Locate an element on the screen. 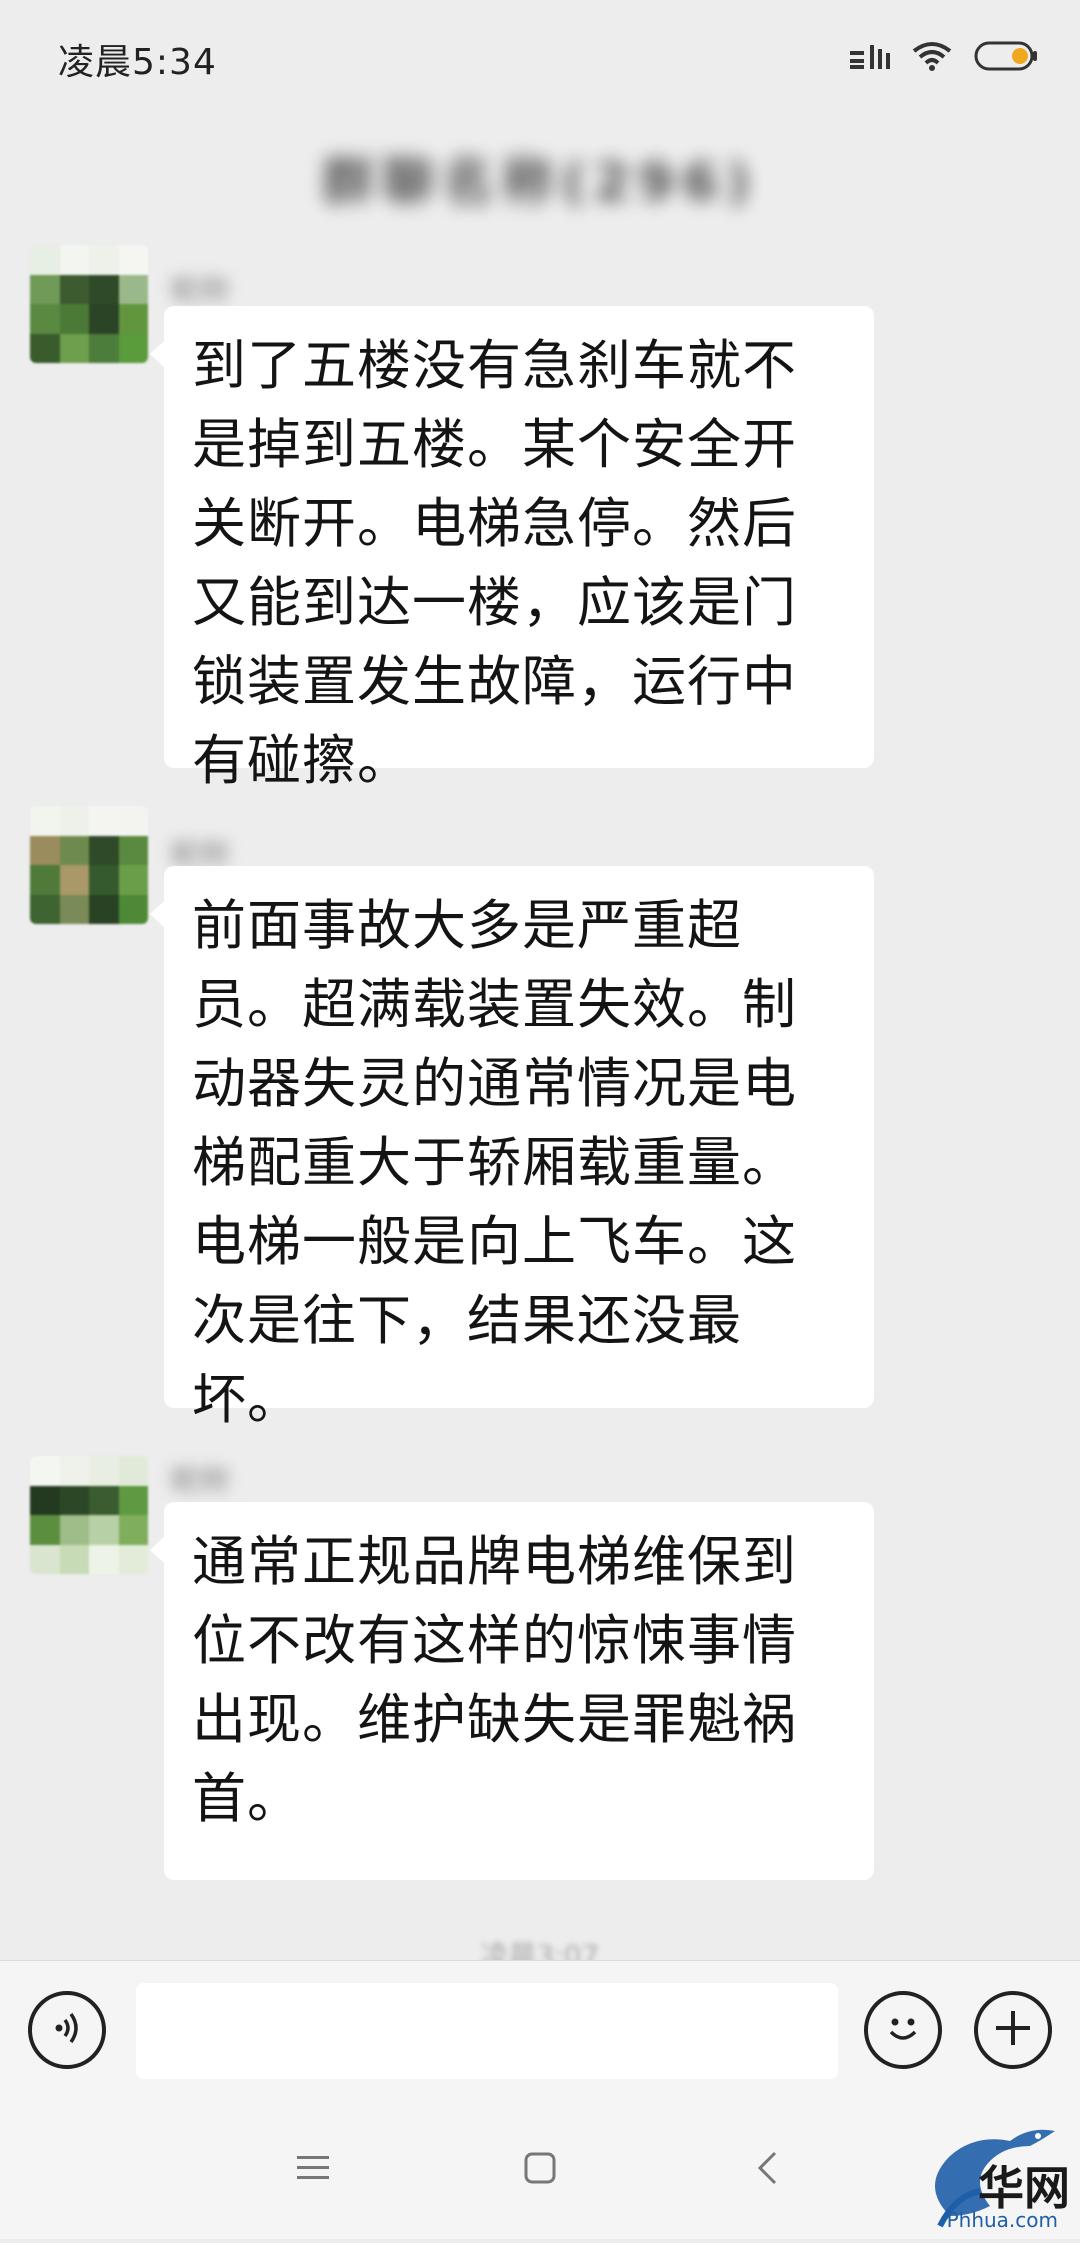  emoji-button is located at coordinates (903, 2030).